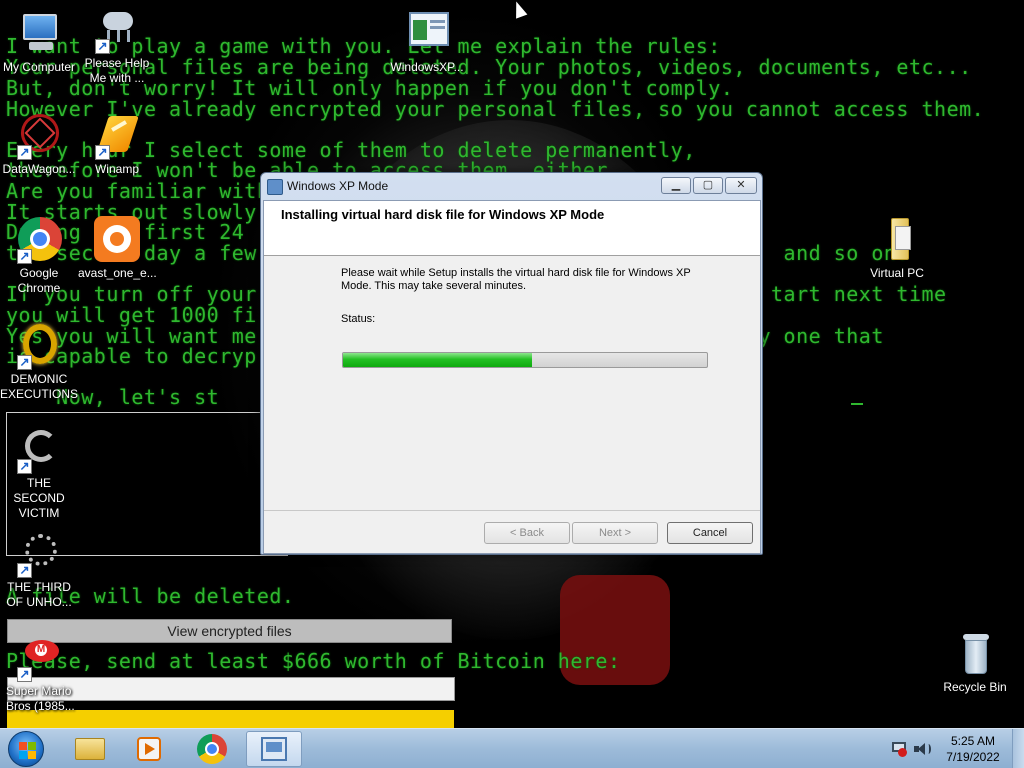  I want to click on winamp-icon: ↗, so click(117, 136).